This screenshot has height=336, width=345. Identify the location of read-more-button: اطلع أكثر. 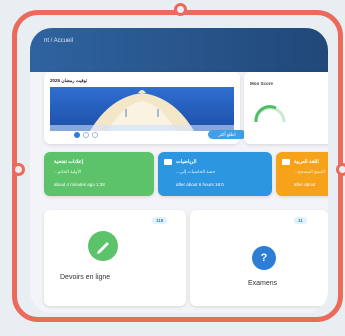
(227, 134).